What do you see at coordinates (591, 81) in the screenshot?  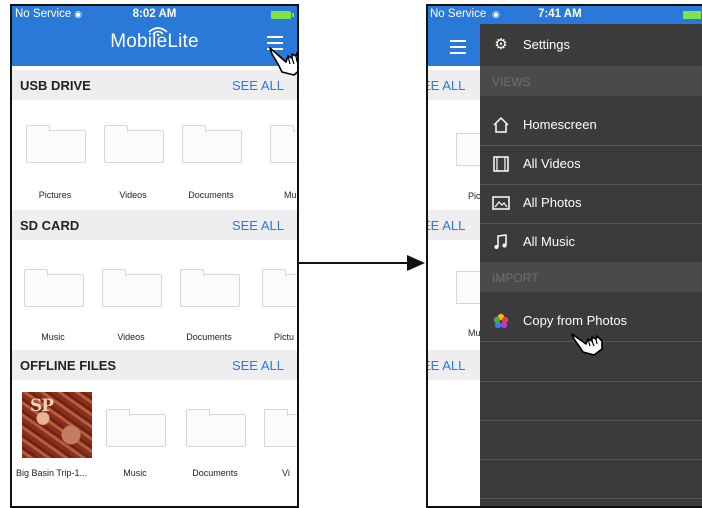 I see `section-header-views: VIEWS` at bounding box center [591, 81].